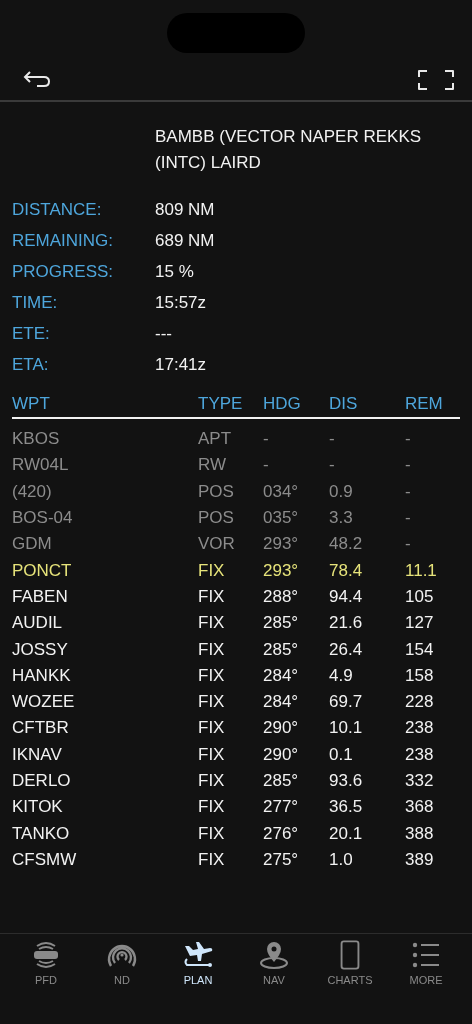 The width and height of the screenshot is (472, 1024). I want to click on type-cell-text: RW, so click(212, 465).